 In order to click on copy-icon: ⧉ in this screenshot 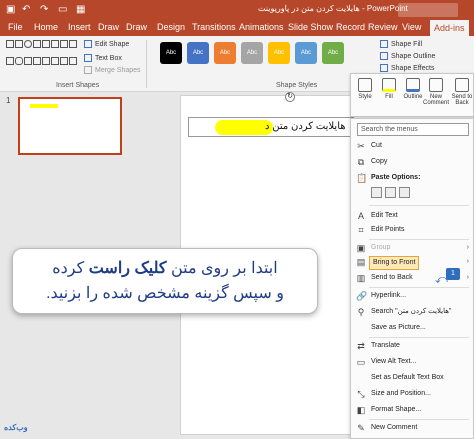, I will do `click(361, 162)`.